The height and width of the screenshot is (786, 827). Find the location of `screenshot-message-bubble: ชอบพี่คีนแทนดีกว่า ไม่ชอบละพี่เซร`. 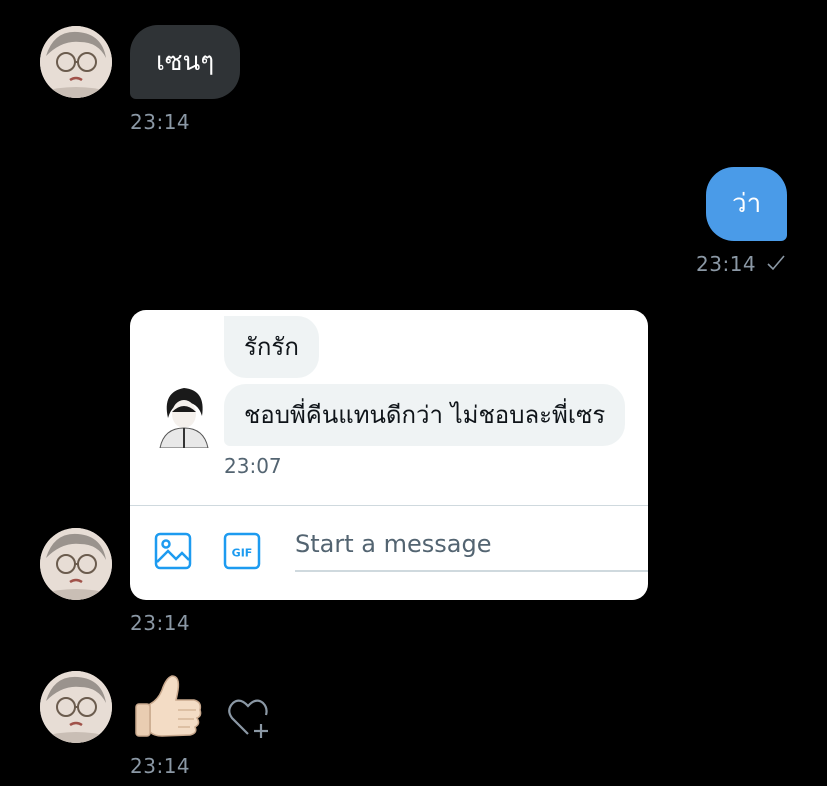

screenshot-message-bubble: ชอบพี่คีนแทนดีกว่า ไม่ชอบละพี่เซร is located at coordinates (425, 415).